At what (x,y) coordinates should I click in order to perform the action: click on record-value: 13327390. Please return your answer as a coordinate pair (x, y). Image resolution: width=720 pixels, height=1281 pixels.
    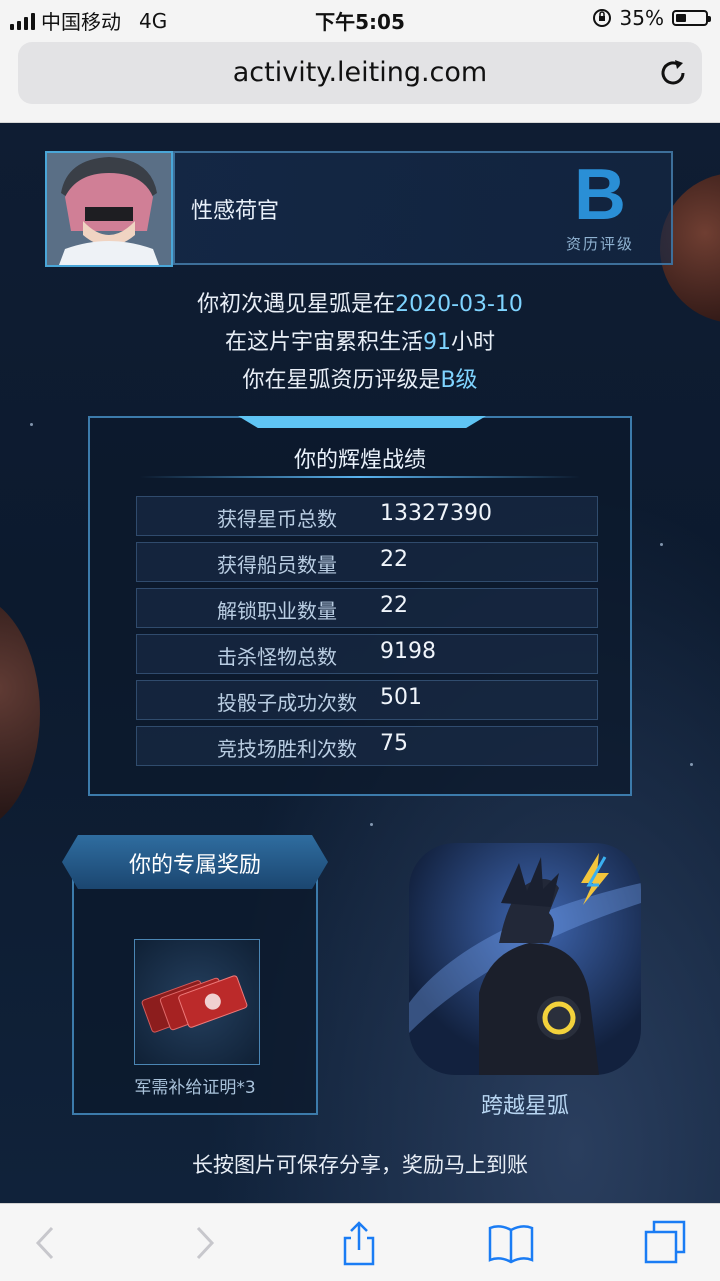
    Looking at the image, I should click on (436, 513).